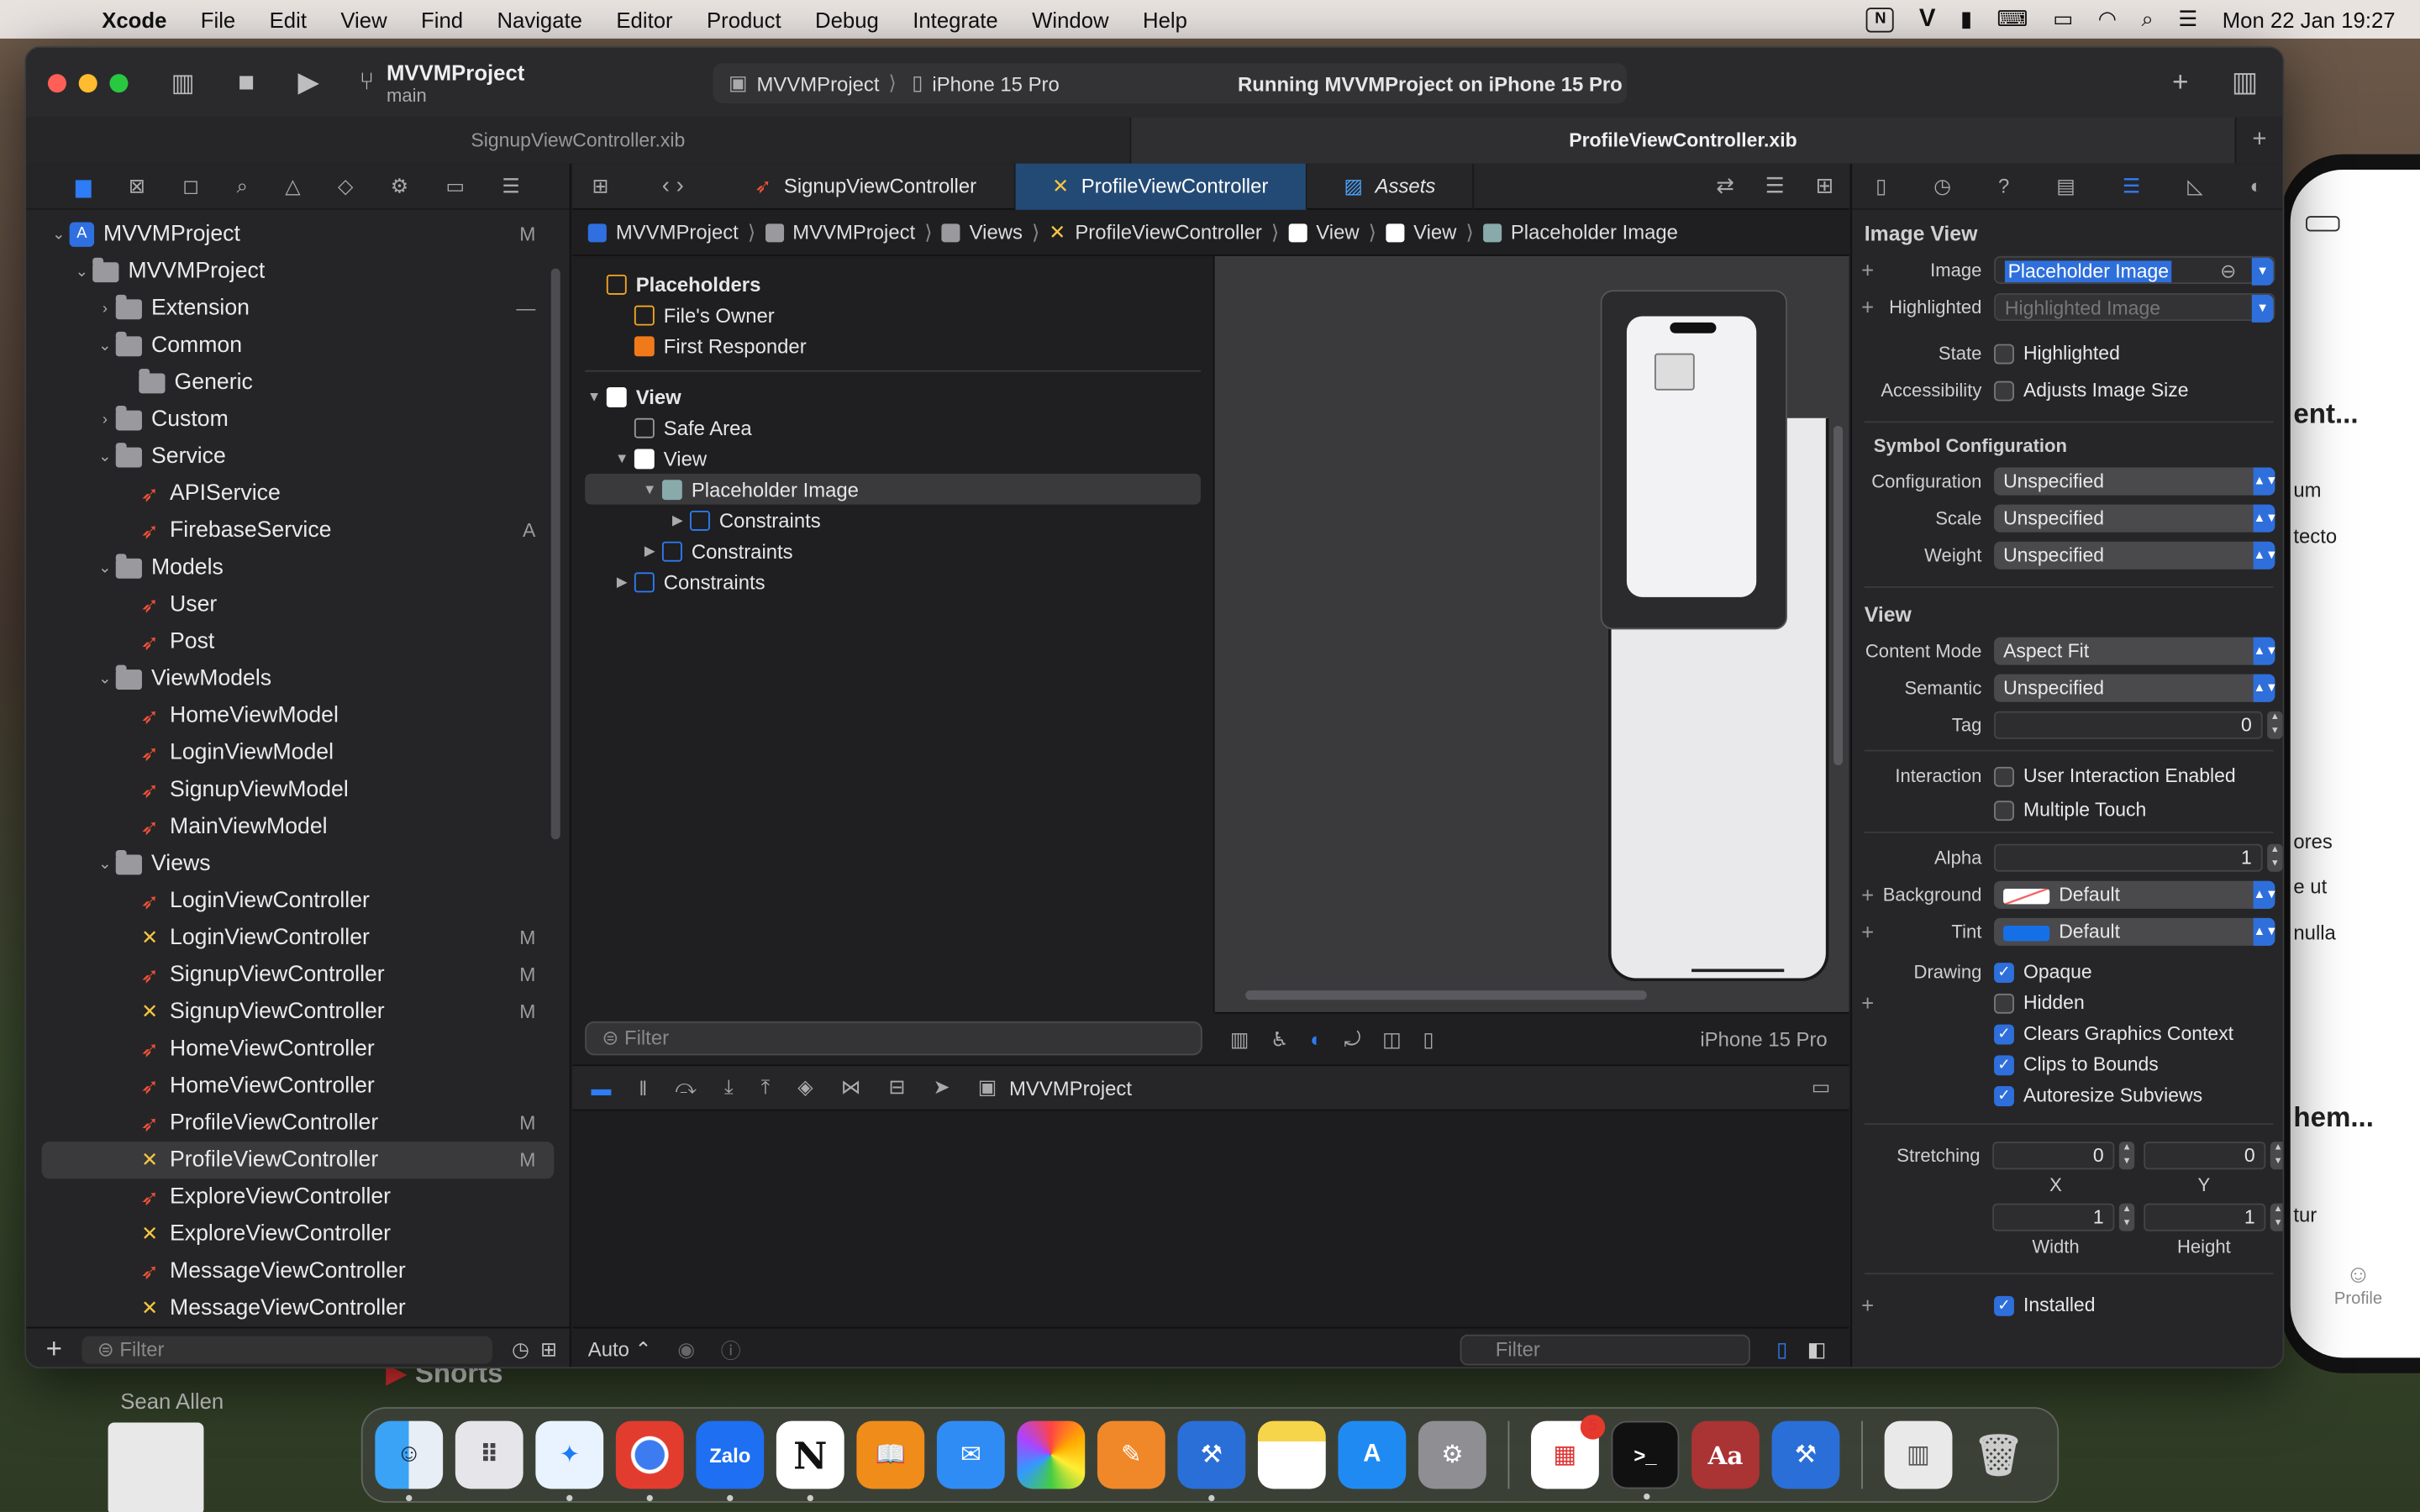  What do you see at coordinates (1279, 1038) in the screenshot?
I see `accessibility-icon: ♿` at bounding box center [1279, 1038].